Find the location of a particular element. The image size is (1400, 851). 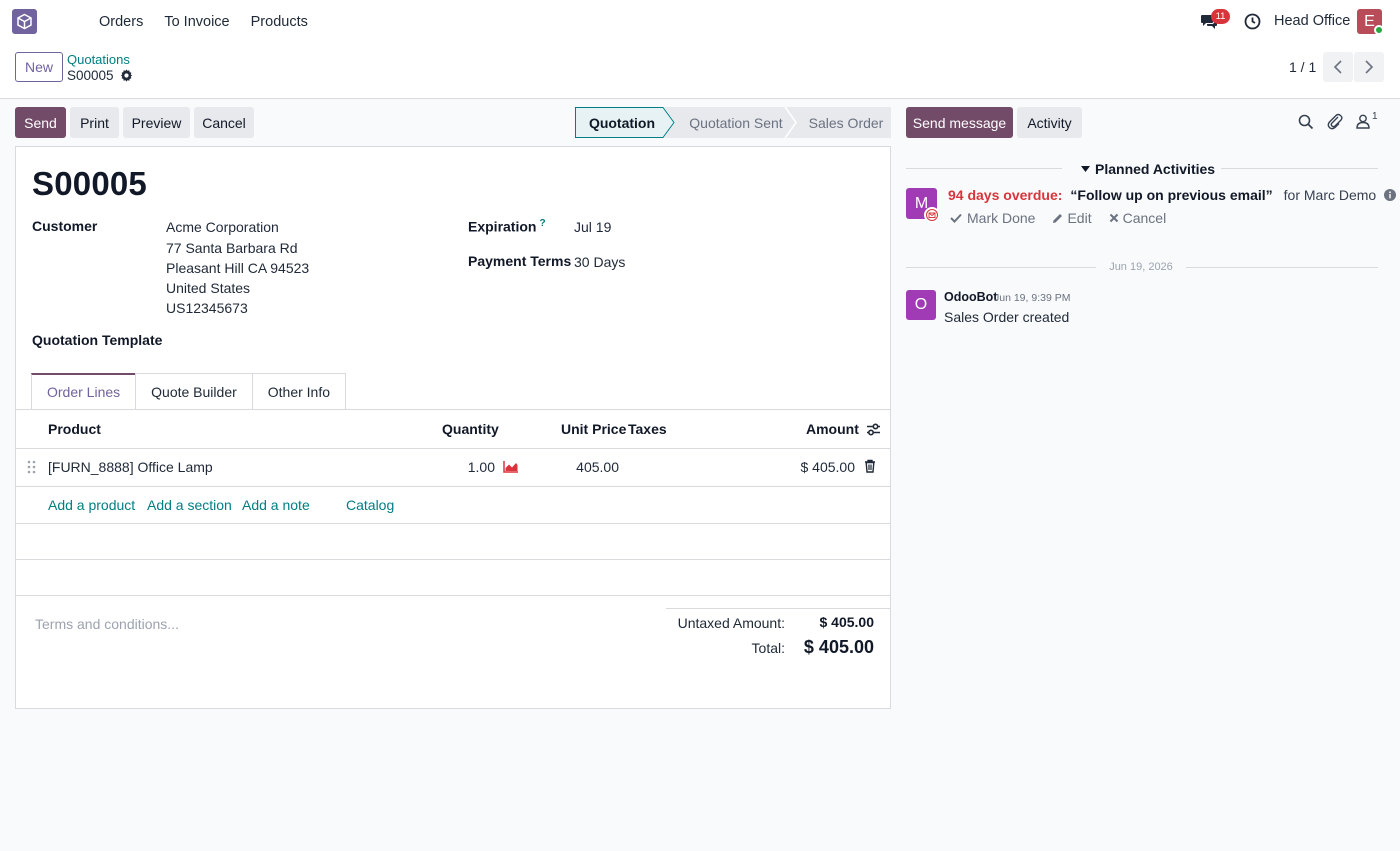

status-bar: Quotation Quotation Sent Sales Order is located at coordinates (733, 122).